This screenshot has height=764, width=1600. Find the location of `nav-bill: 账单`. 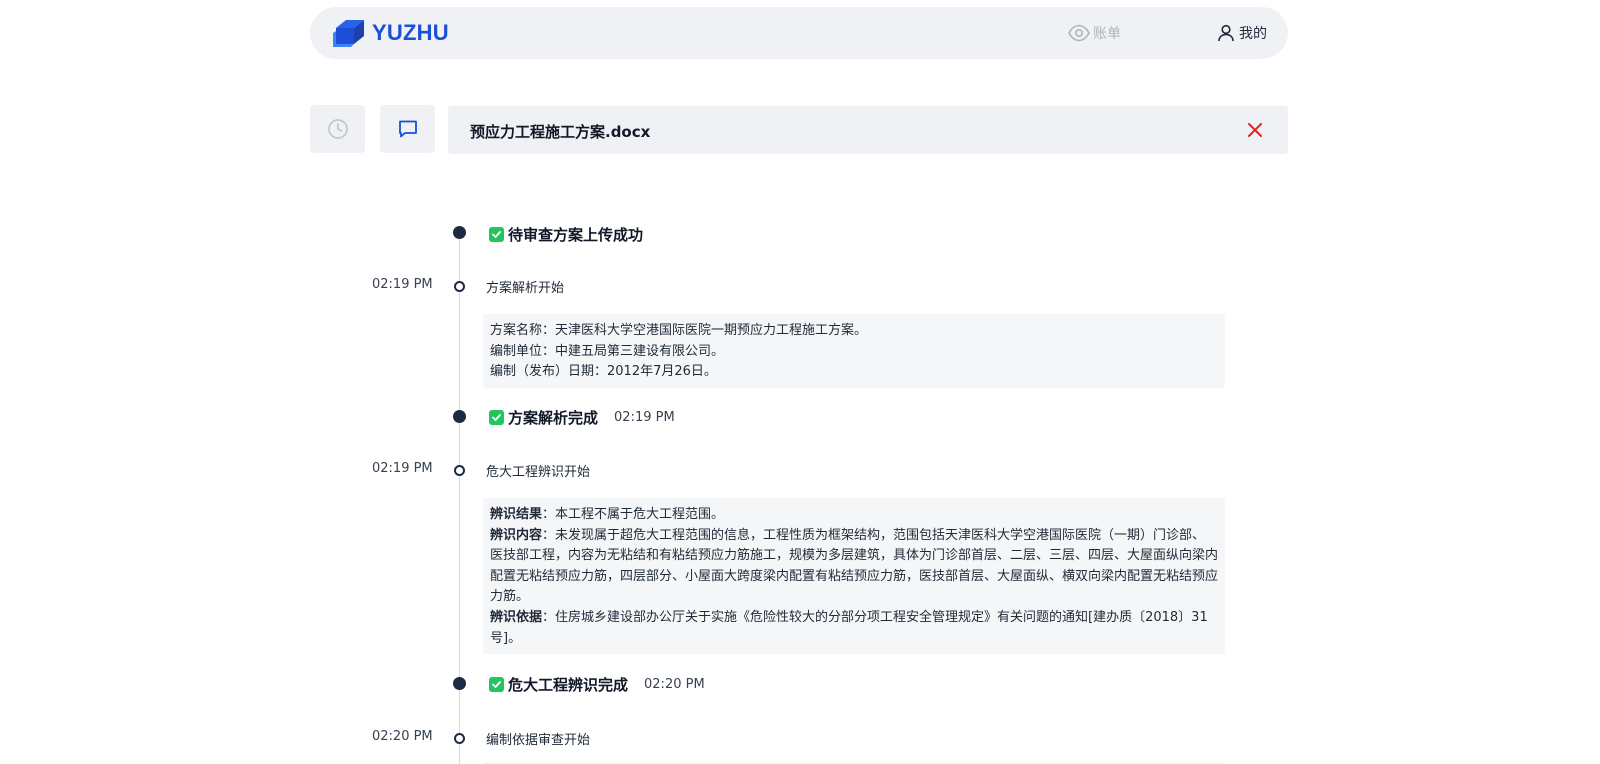

nav-bill: 账单 is located at coordinates (1094, 33).